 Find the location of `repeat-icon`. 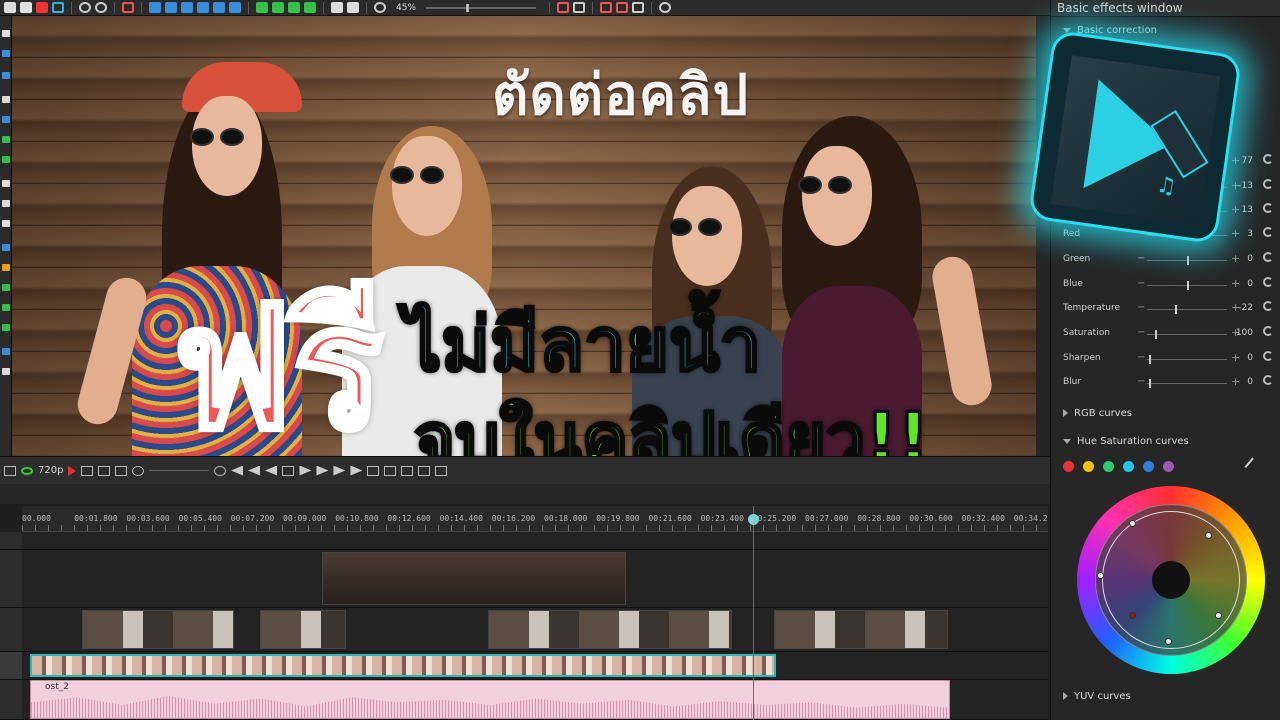

repeat-icon is located at coordinates (121, 470).